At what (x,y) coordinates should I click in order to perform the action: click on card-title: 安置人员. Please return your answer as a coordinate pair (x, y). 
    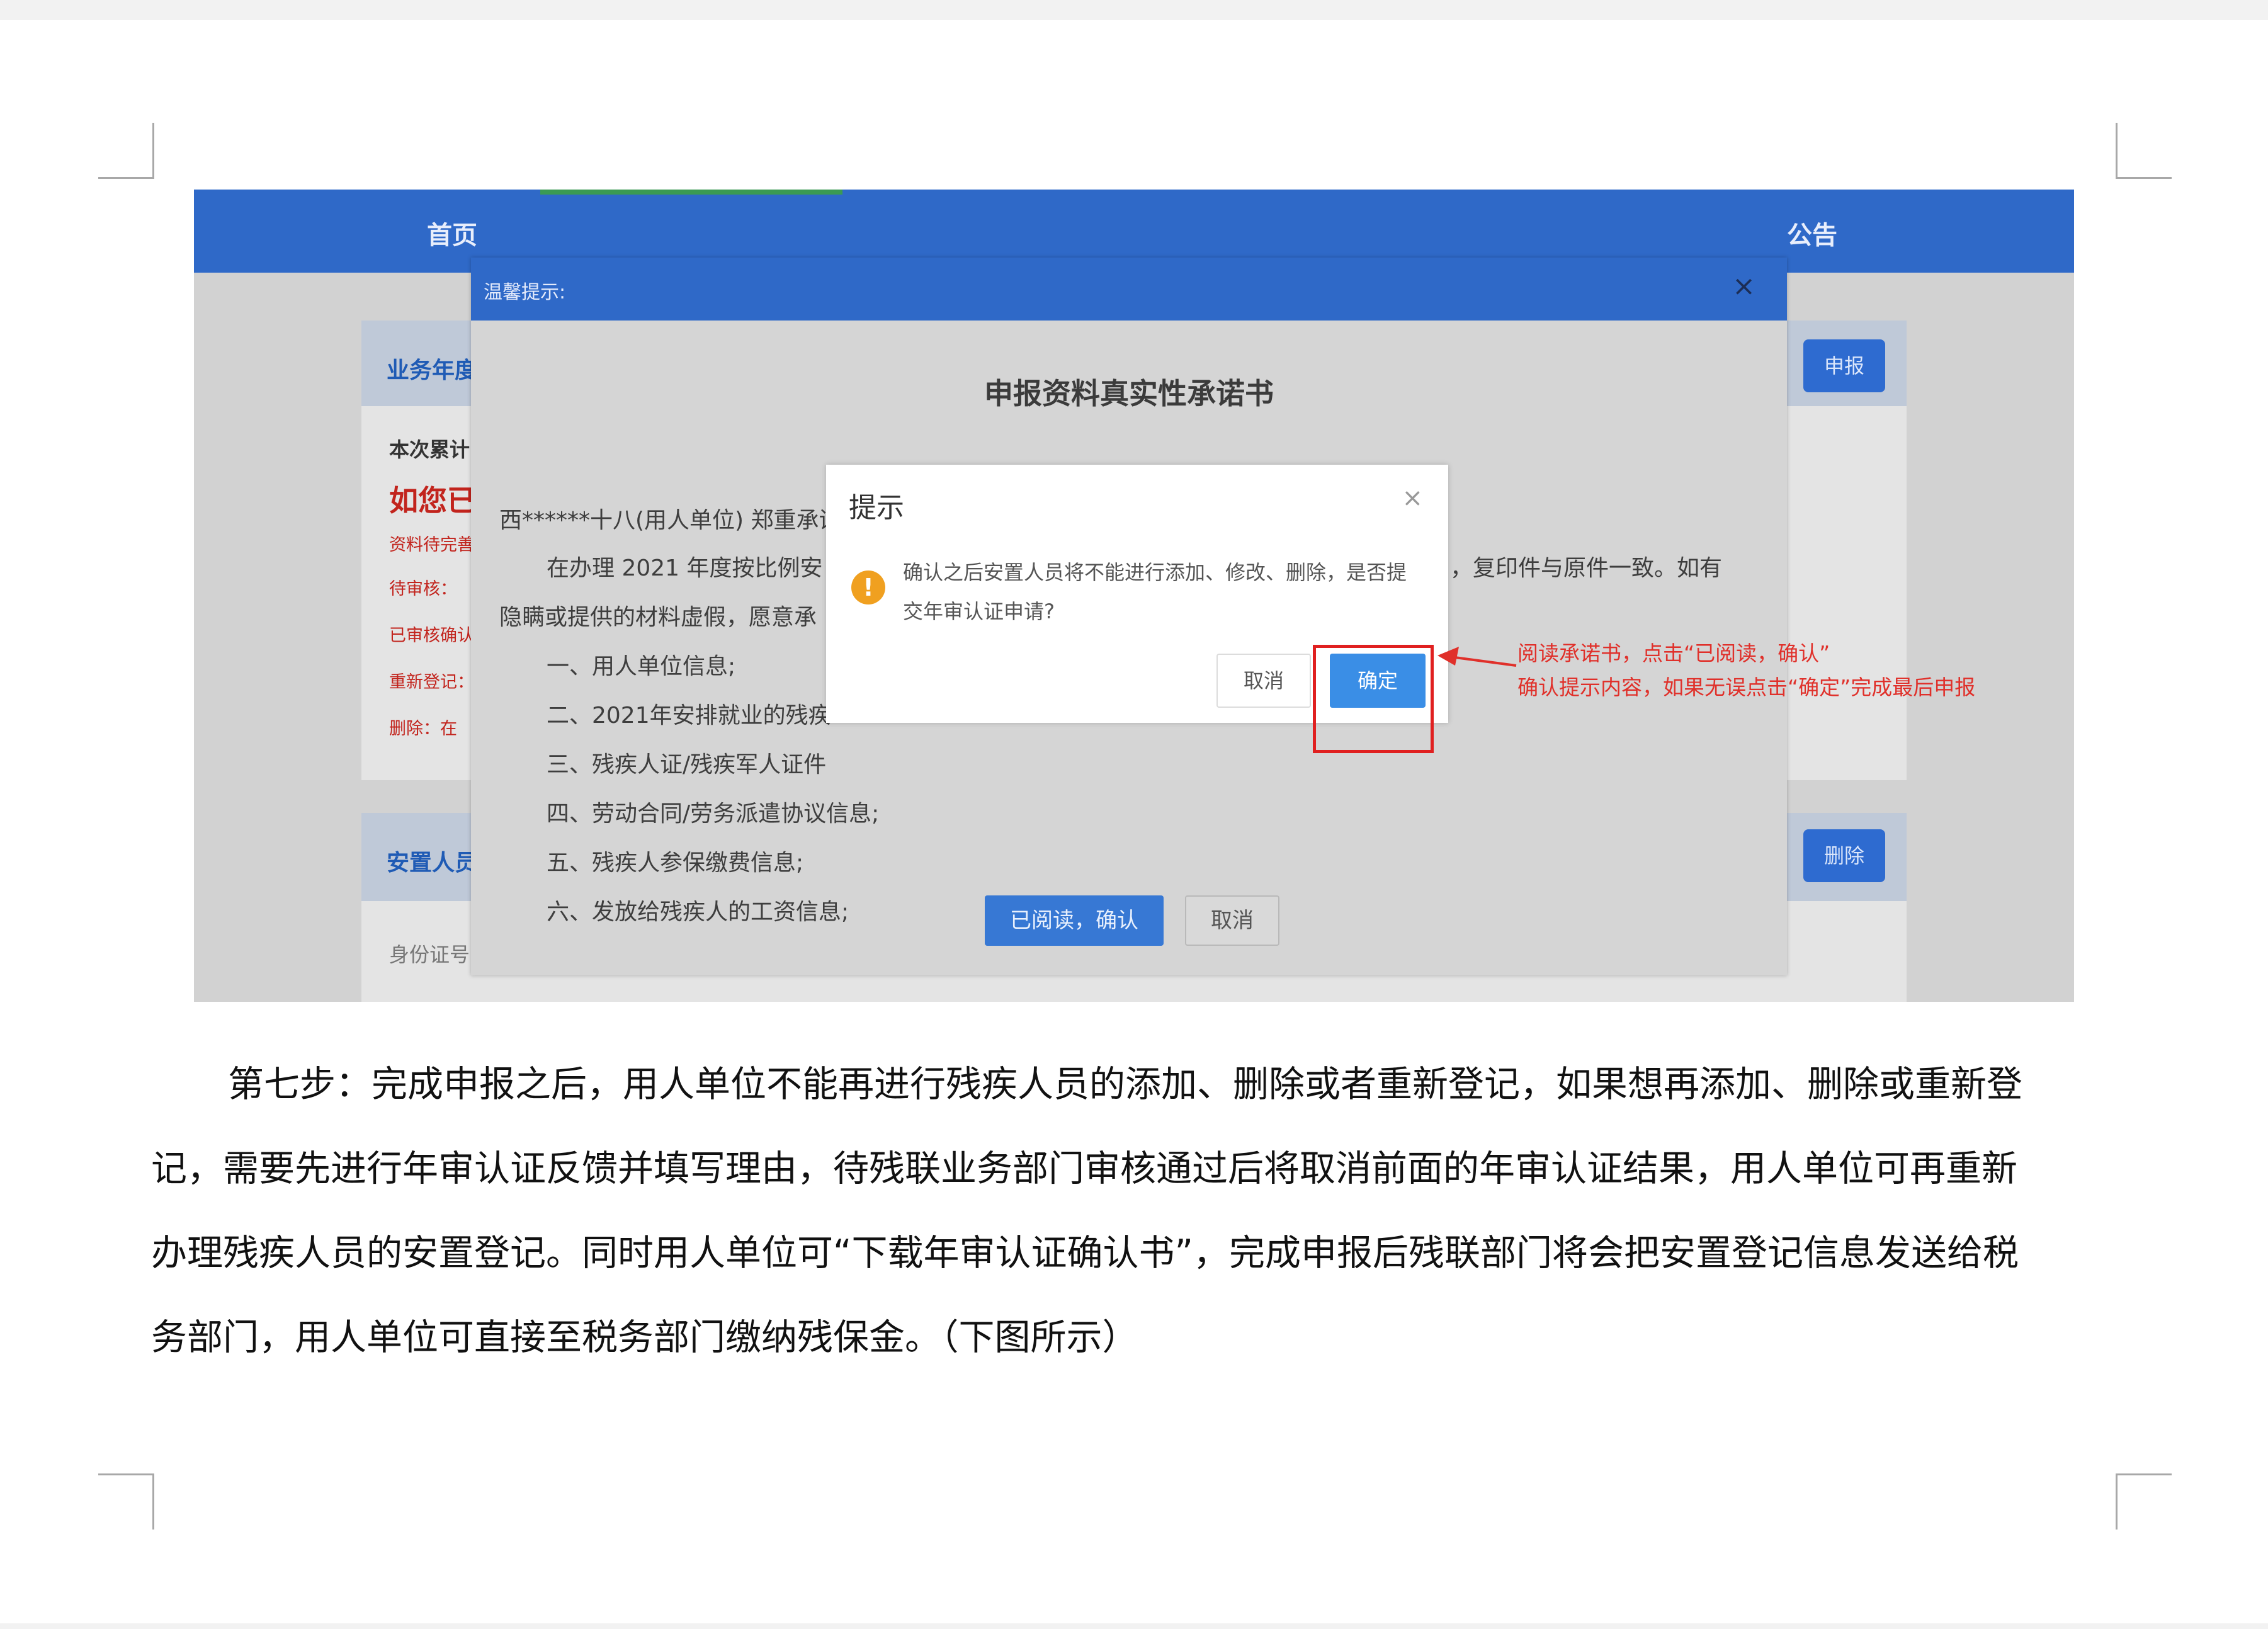
    Looking at the image, I should click on (433, 863).